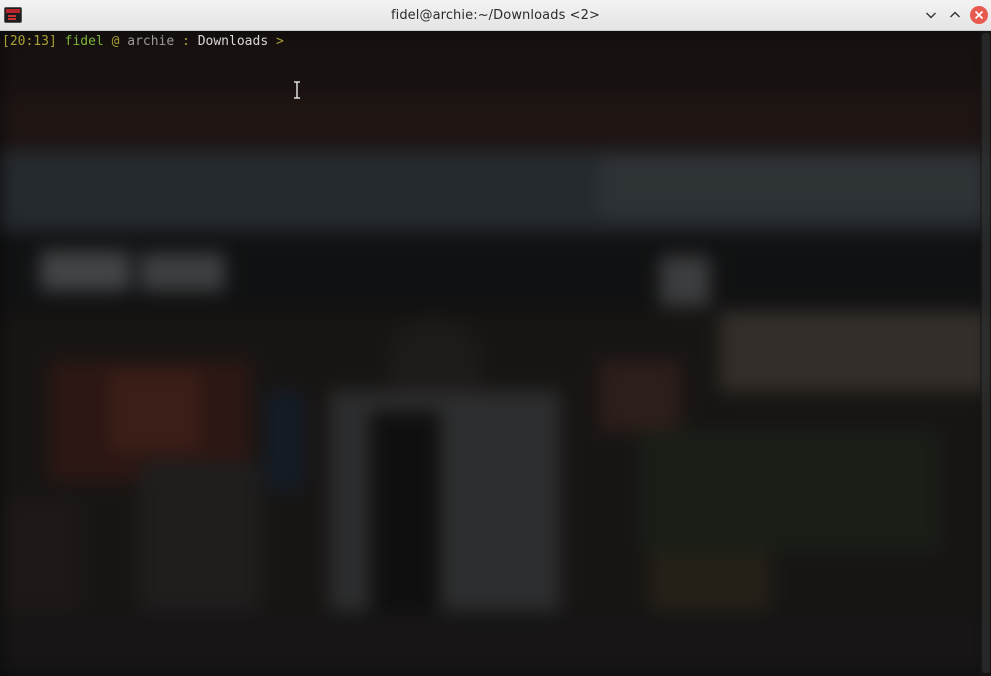  What do you see at coordinates (297, 90) in the screenshot?
I see `ibeam-cursor-icon` at bounding box center [297, 90].